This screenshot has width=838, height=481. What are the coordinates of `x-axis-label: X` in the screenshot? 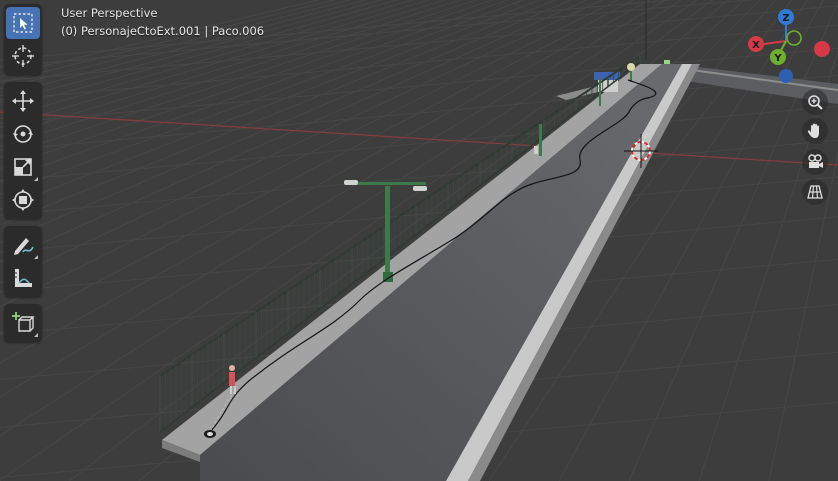 It's located at (756, 45).